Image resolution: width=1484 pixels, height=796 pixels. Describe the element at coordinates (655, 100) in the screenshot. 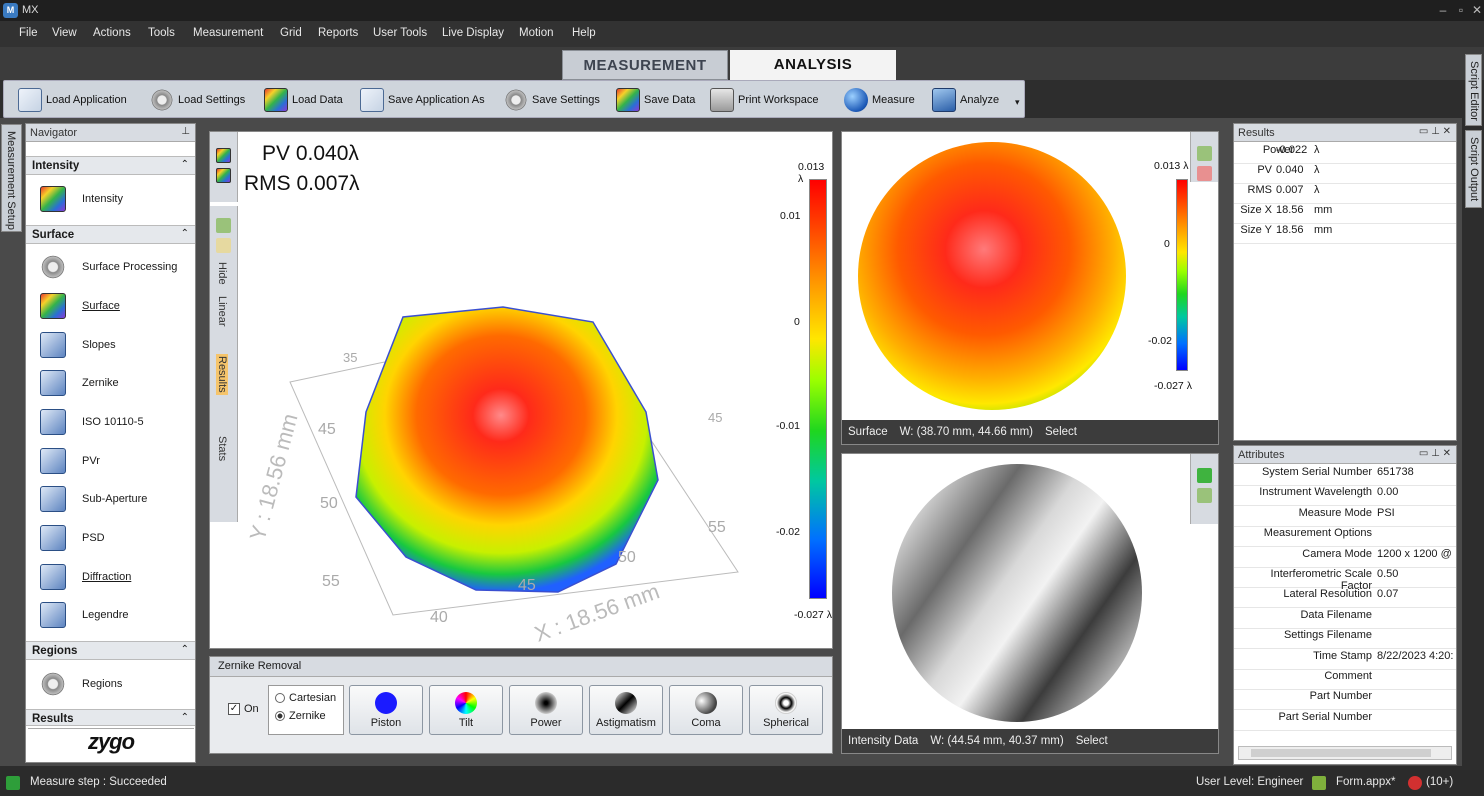

I see `save-data-button: Save Data` at that location.